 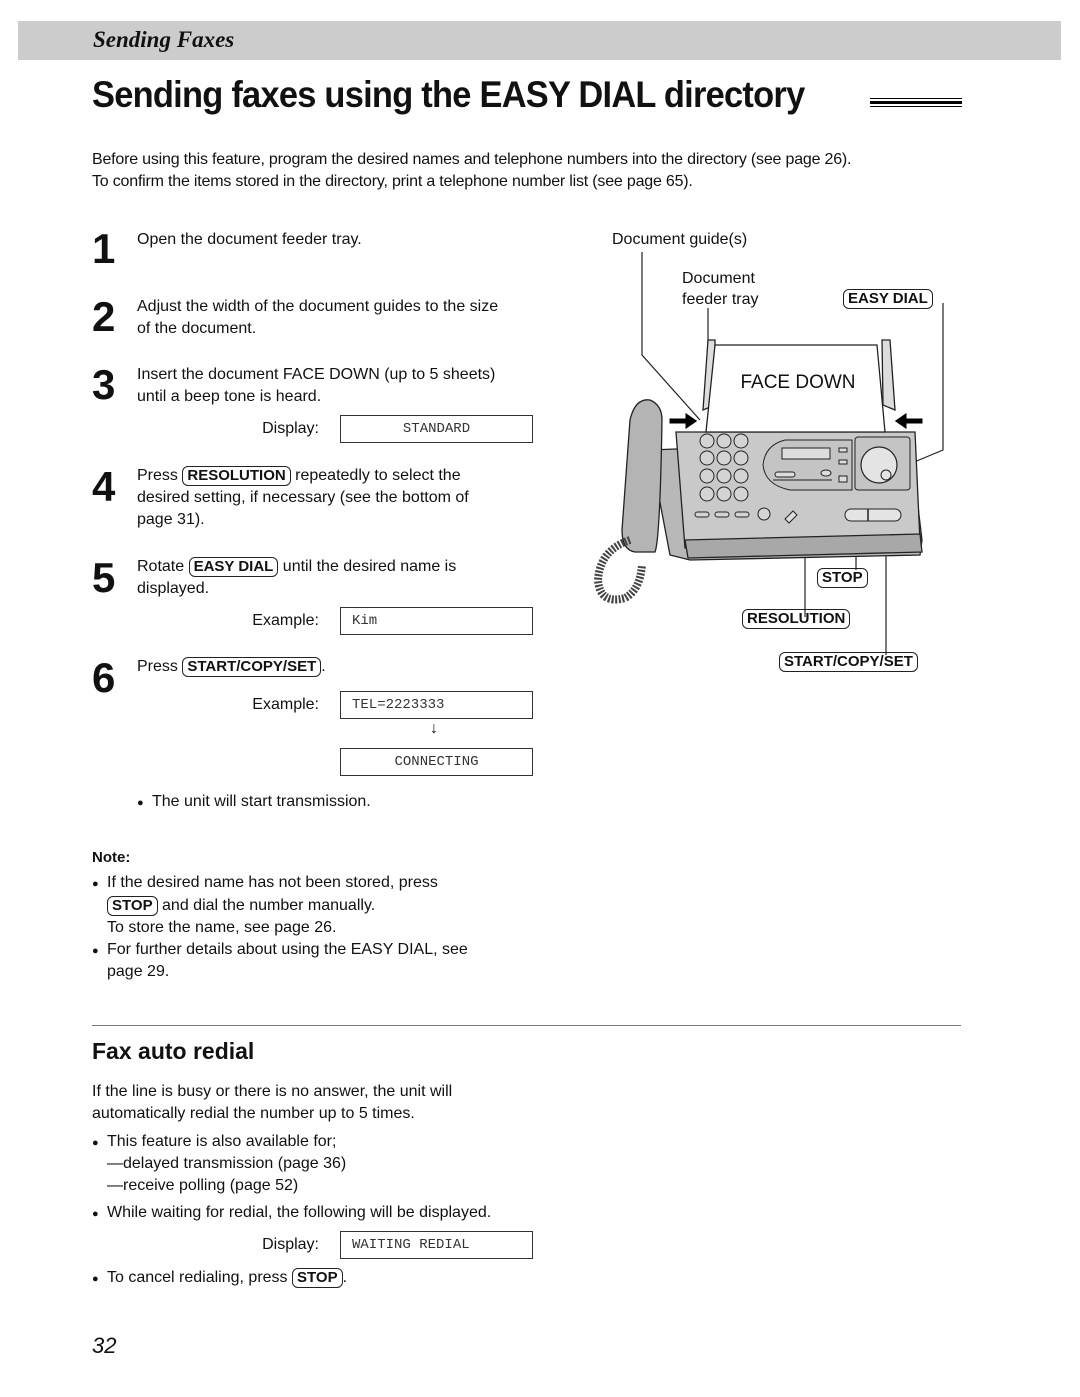 What do you see at coordinates (173, 1051) in the screenshot?
I see `section-heading: Fax auto redial` at bounding box center [173, 1051].